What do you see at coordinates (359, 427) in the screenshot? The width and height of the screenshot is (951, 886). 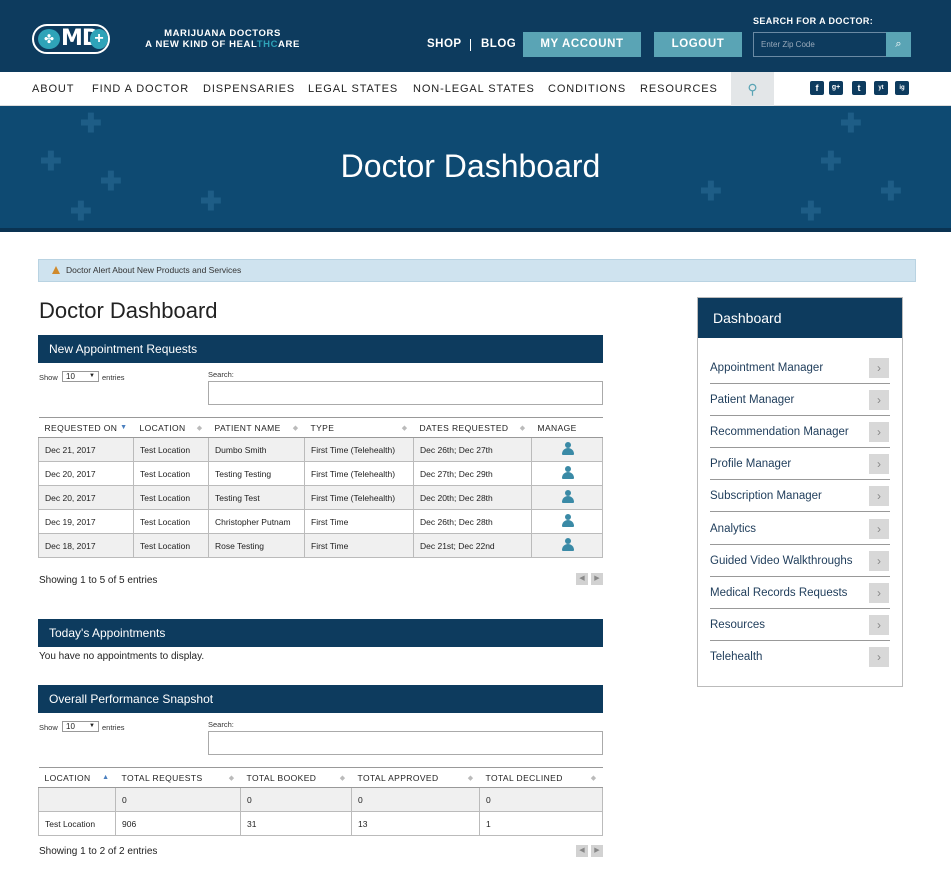 I see `column-header: TYPE ◆` at bounding box center [359, 427].